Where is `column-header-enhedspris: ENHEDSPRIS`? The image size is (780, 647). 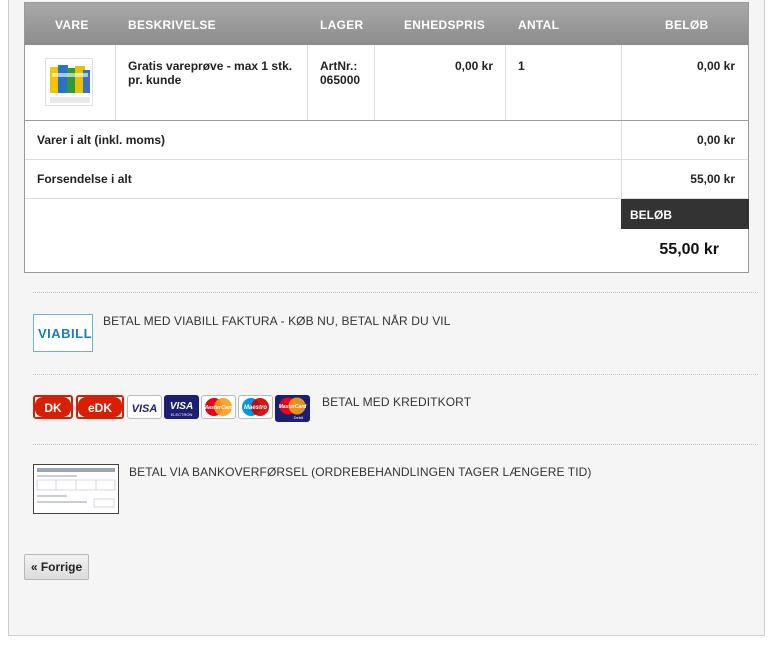
column-header-enhedspris: ENHEDSPRIS is located at coordinates (445, 25).